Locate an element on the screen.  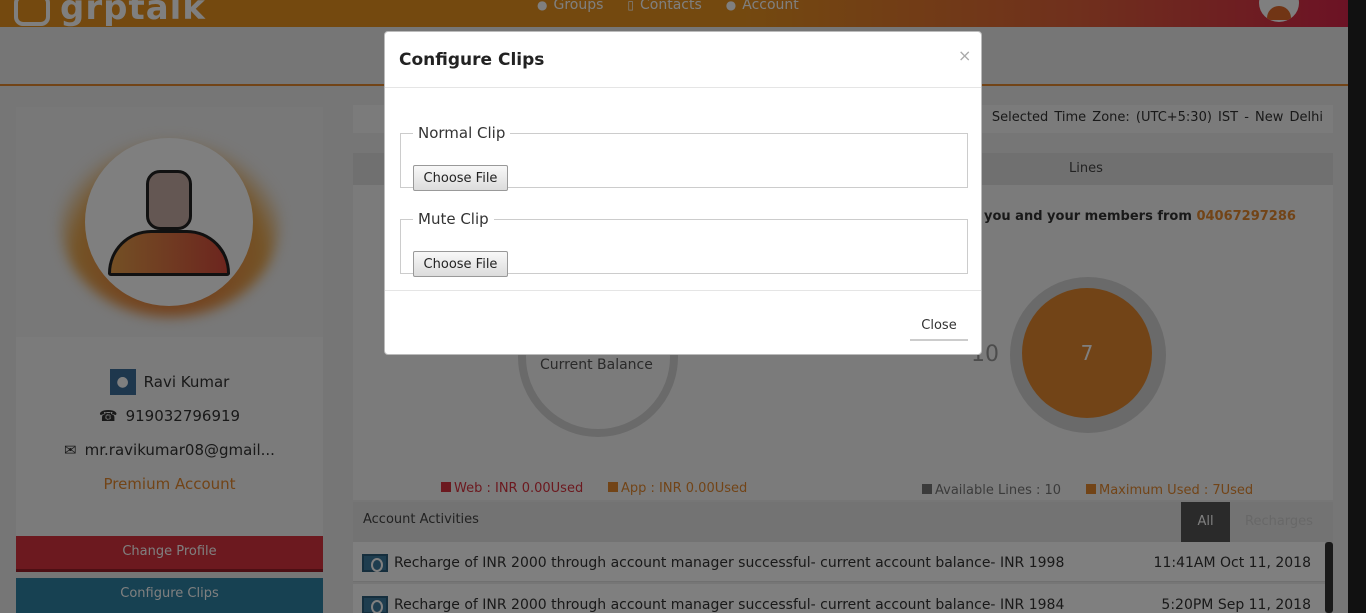
mute-clip-choose-file-button: Choose File is located at coordinates (460, 264).